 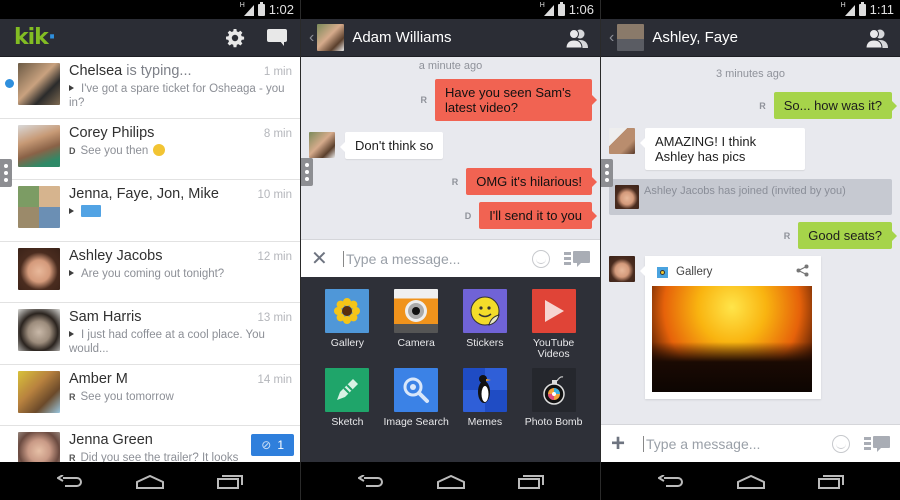 I want to click on new-messages-badge: ⊘ 1, so click(x=272, y=445).